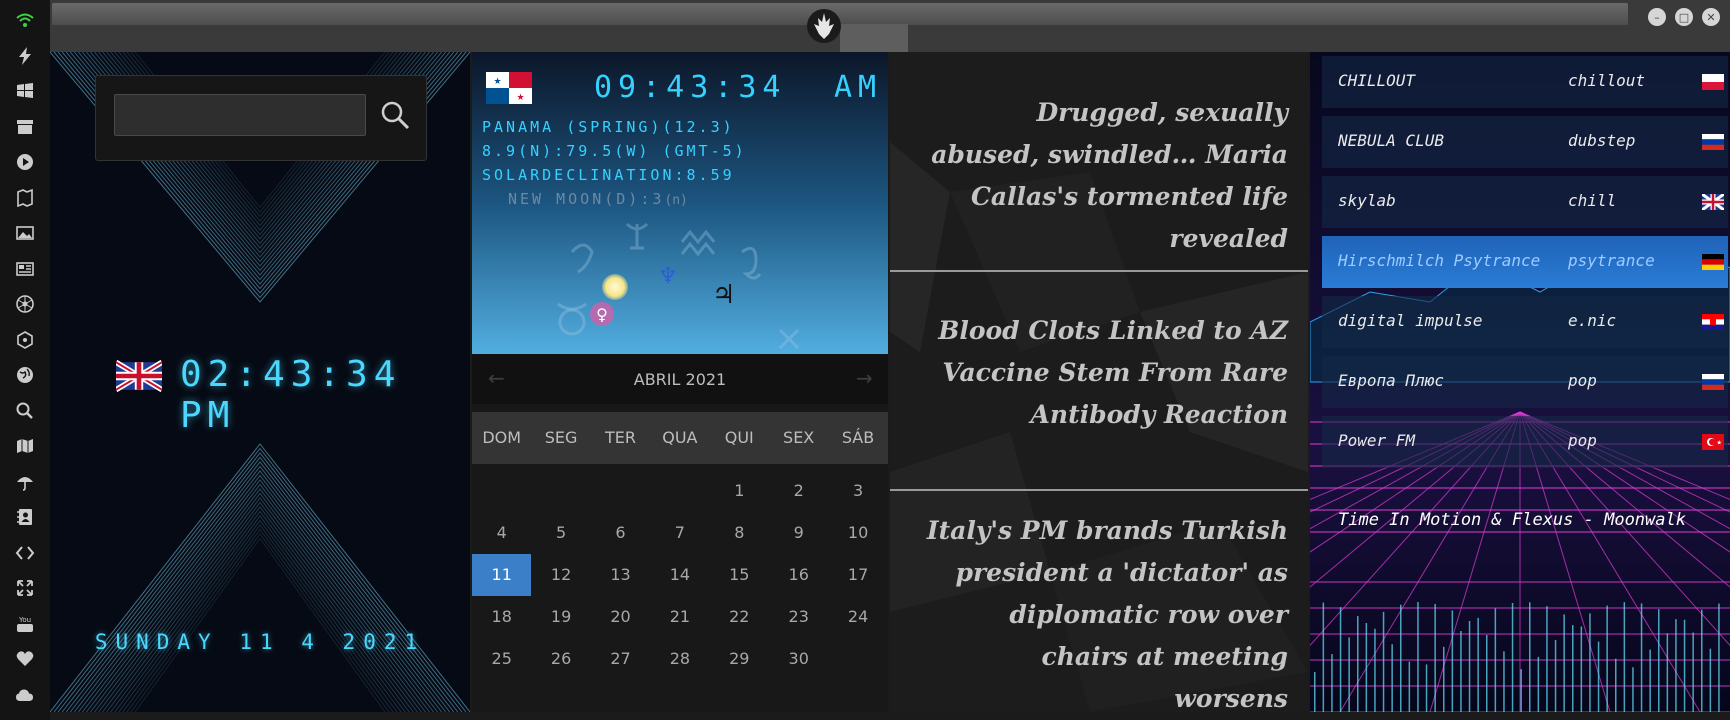 The width and height of the screenshot is (1730, 720). I want to click on cloud-icon, so click(25, 695).